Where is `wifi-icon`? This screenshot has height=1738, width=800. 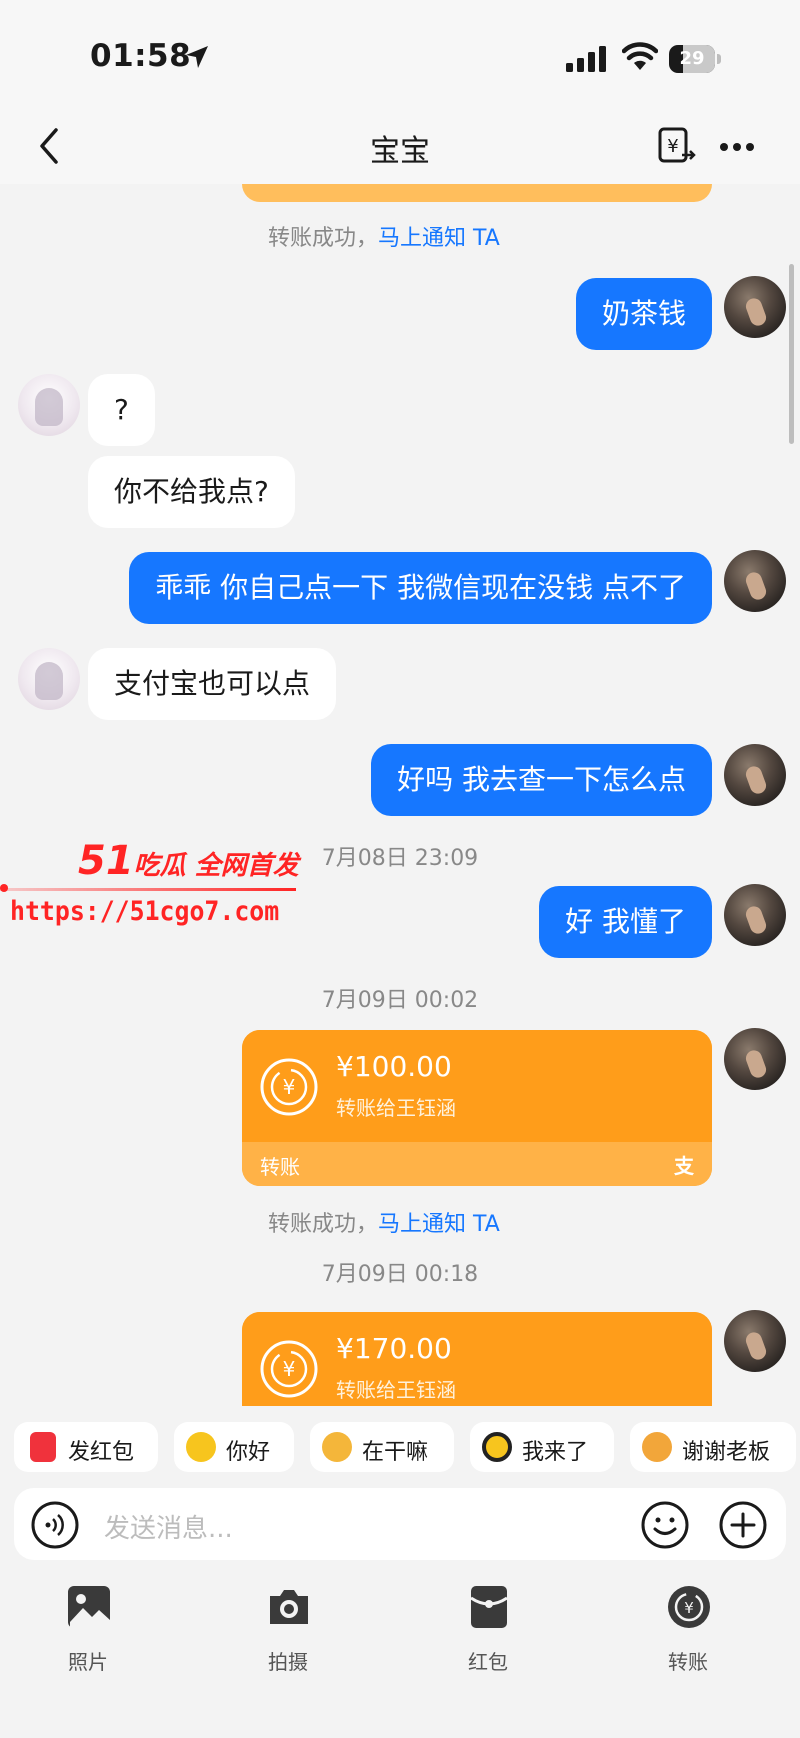 wifi-icon is located at coordinates (640, 56).